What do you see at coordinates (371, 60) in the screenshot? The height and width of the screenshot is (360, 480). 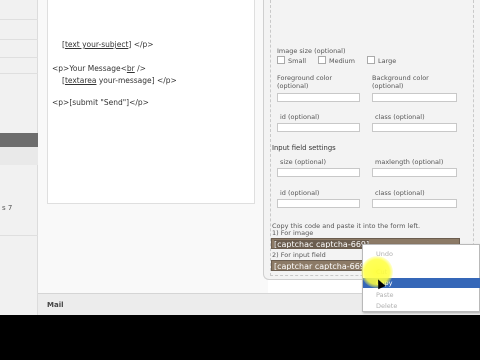 I see `large-checkbox` at bounding box center [371, 60].